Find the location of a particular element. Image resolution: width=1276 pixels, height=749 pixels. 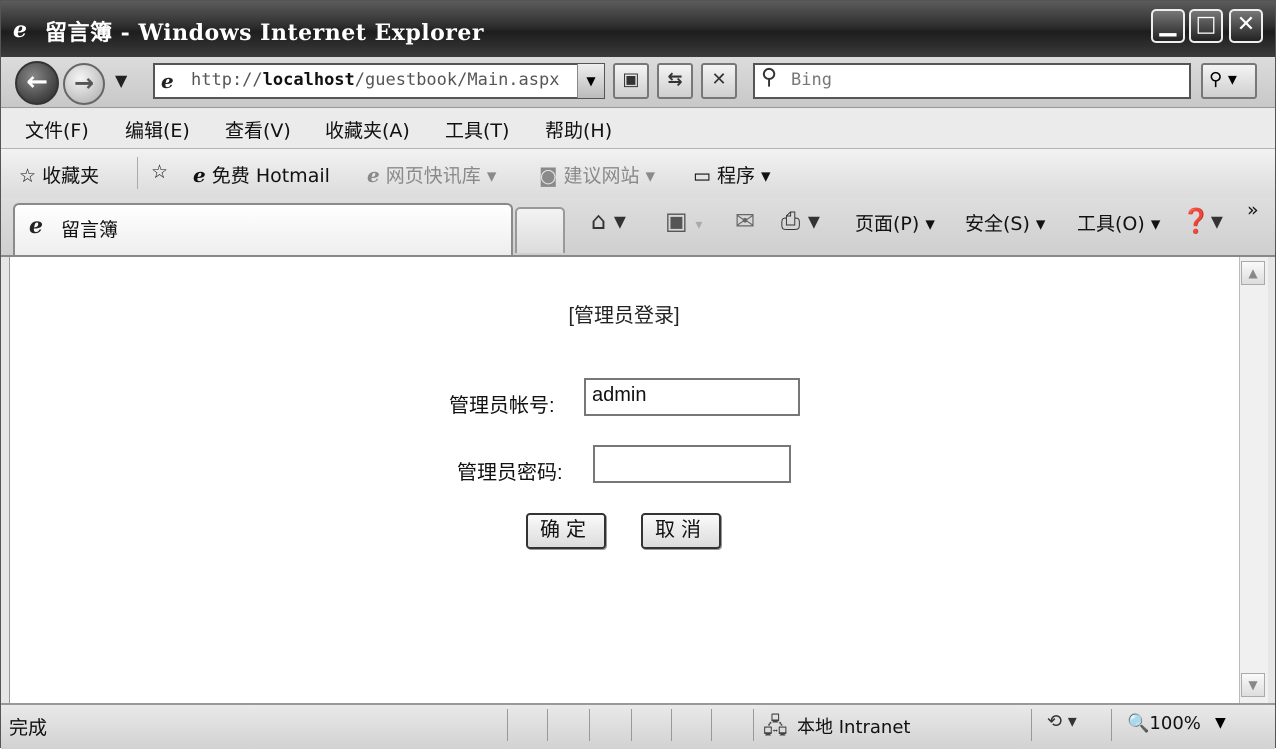

protected-mode-icon: ⟲ ▾ is located at coordinates (1062, 721).